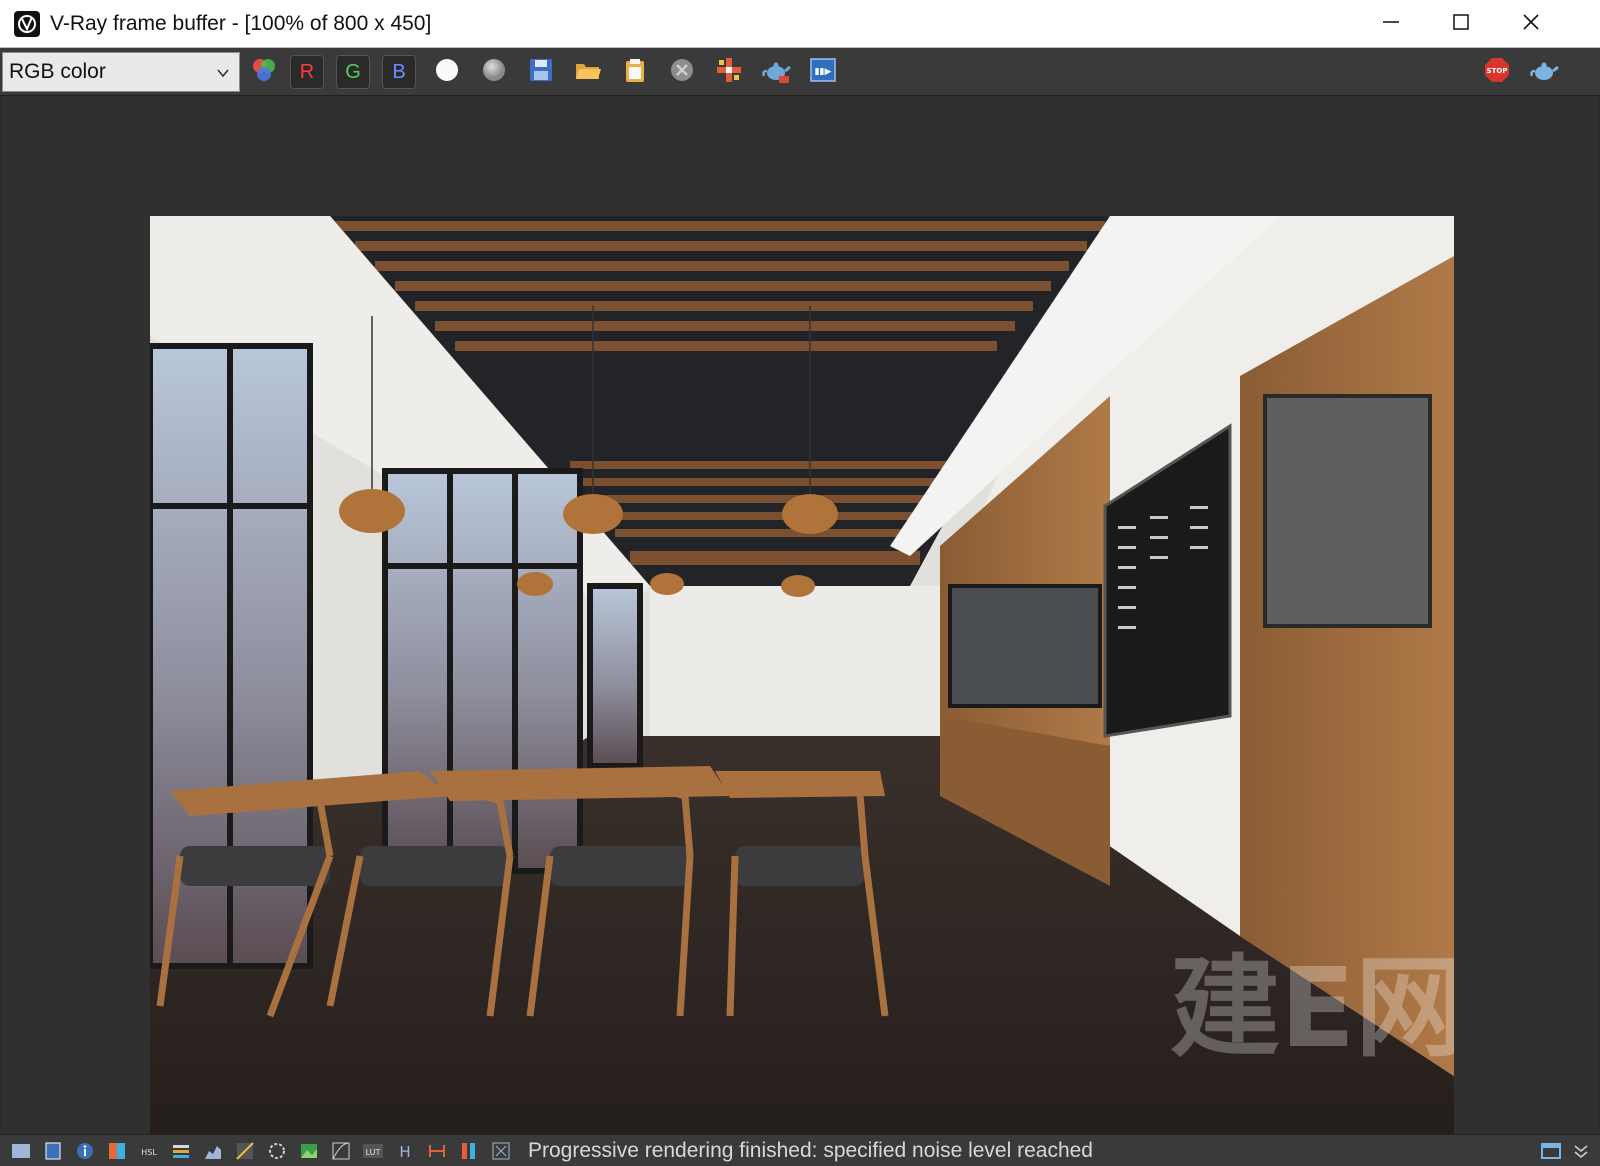  I want to click on region-render-icon: ▮▮▶, so click(823, 72).